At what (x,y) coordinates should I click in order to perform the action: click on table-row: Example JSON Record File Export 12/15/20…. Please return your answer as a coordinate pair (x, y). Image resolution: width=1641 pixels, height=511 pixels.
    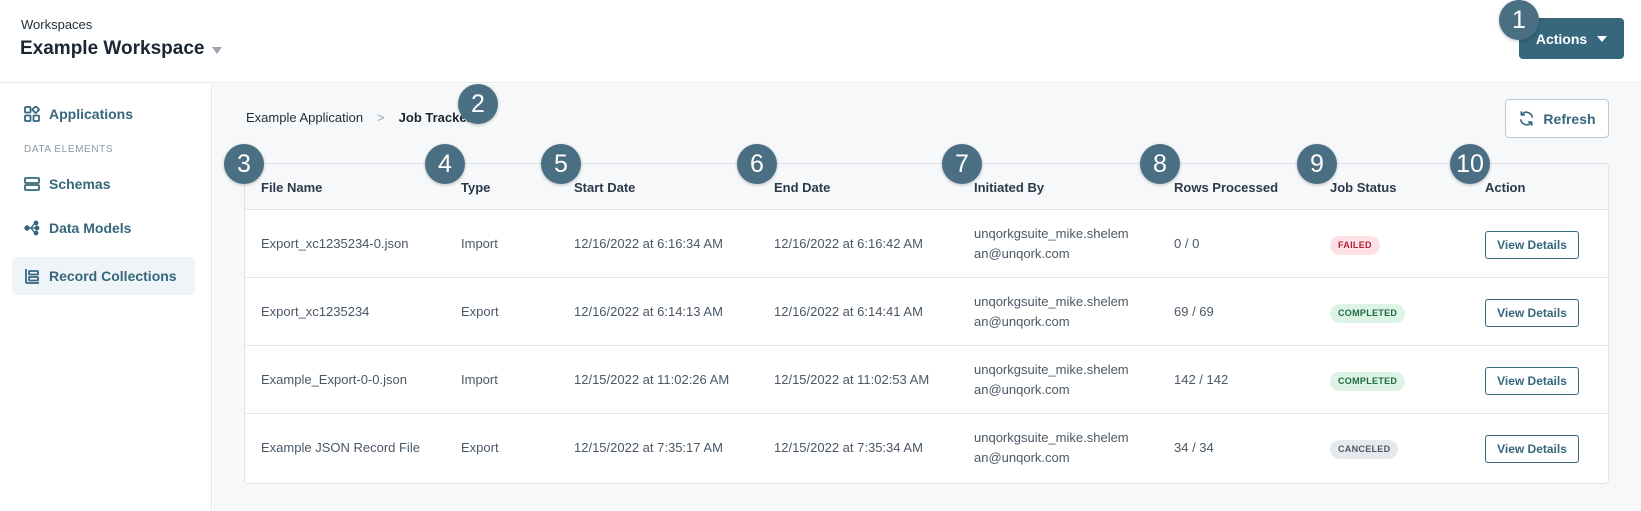
    Looking at the image, I should click on (926, 448).